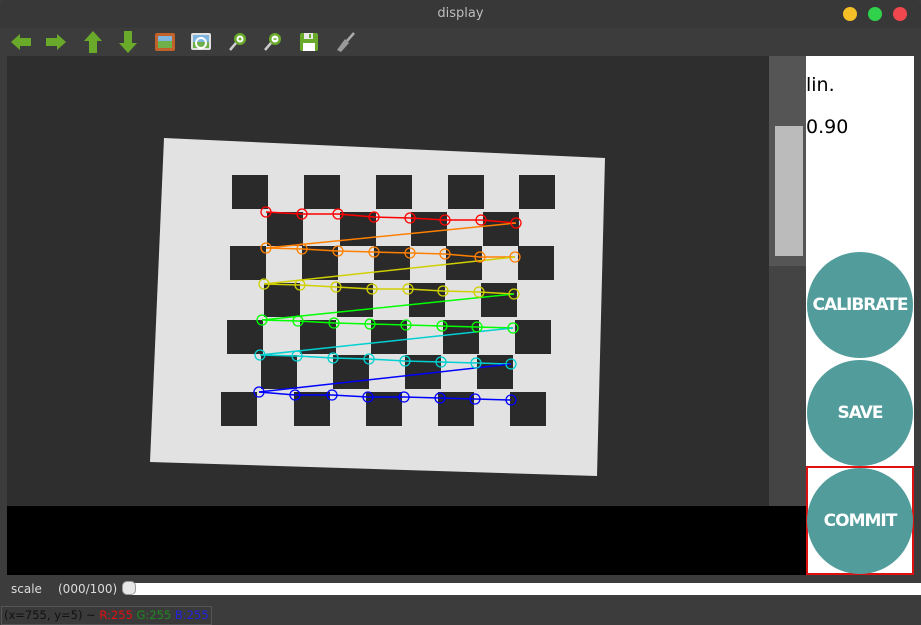 The width and height of the screenshot is (921, 625). Describe the element at coordinates (860, 305) in the screenshot. I see `calibrate-button: CALIBRATE` at that location.